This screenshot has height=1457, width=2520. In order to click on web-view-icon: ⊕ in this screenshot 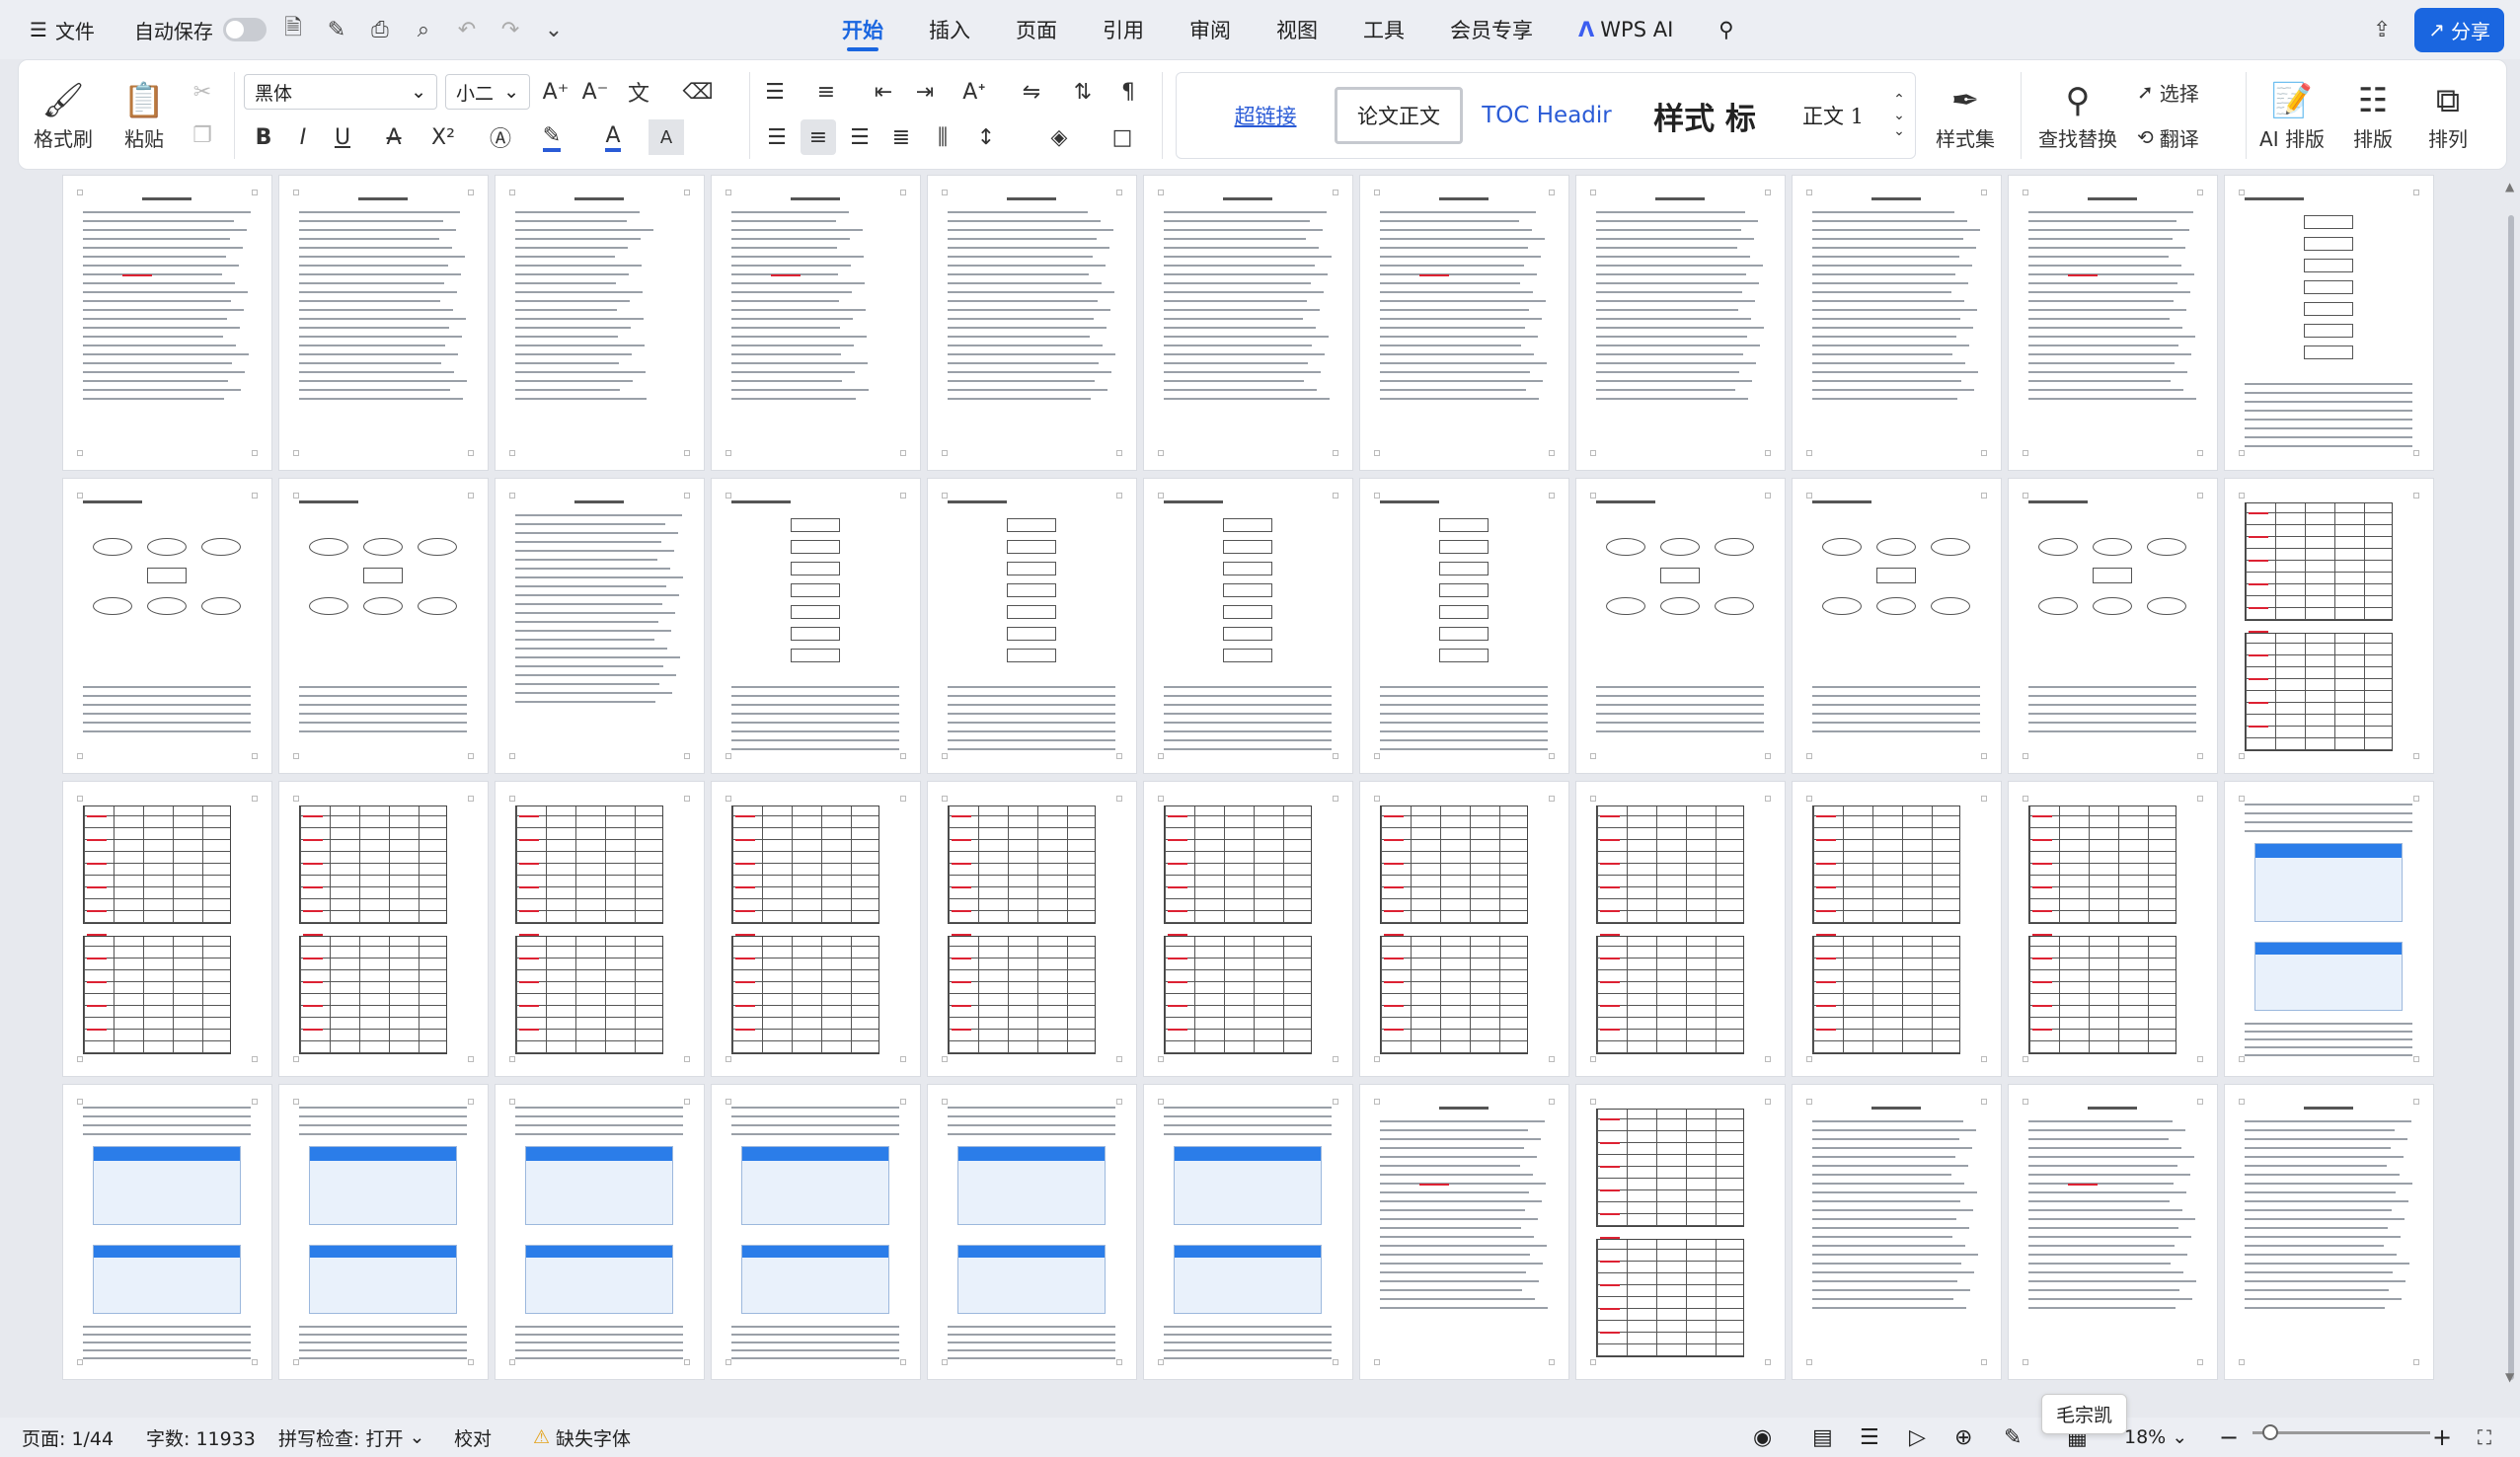, I will do `click(1963, 1437)`.